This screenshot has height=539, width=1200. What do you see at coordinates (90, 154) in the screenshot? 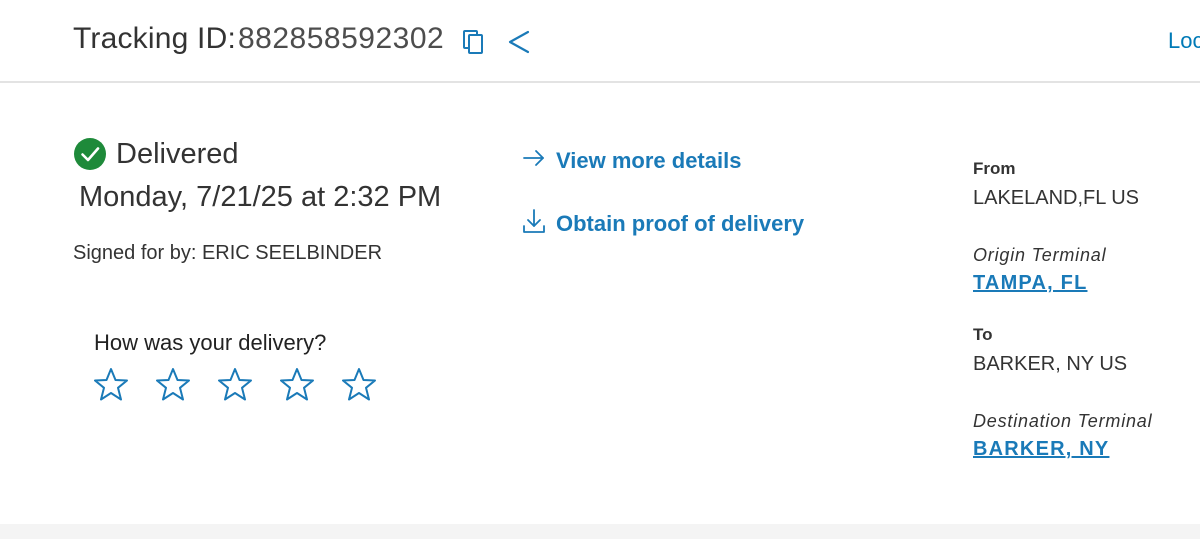
I see `check-circle-icon` at bounding box center [90, 154].